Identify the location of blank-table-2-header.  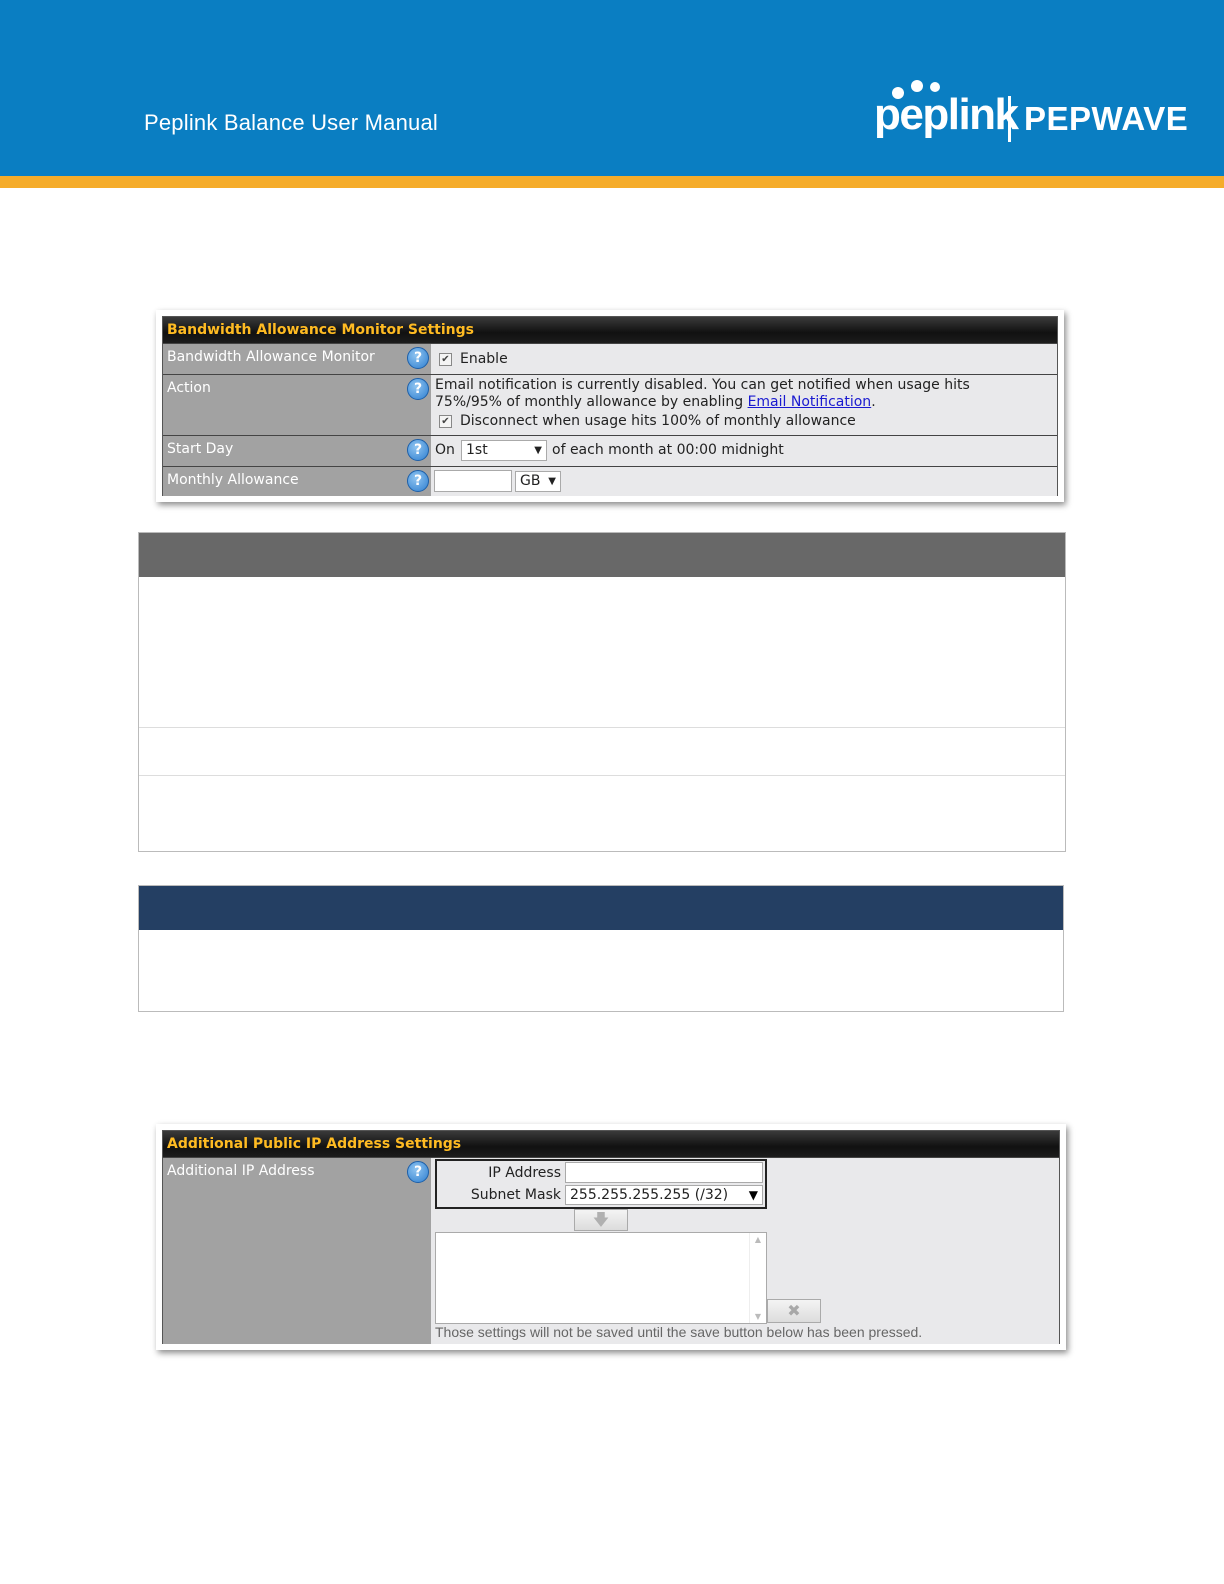
(601, 908).